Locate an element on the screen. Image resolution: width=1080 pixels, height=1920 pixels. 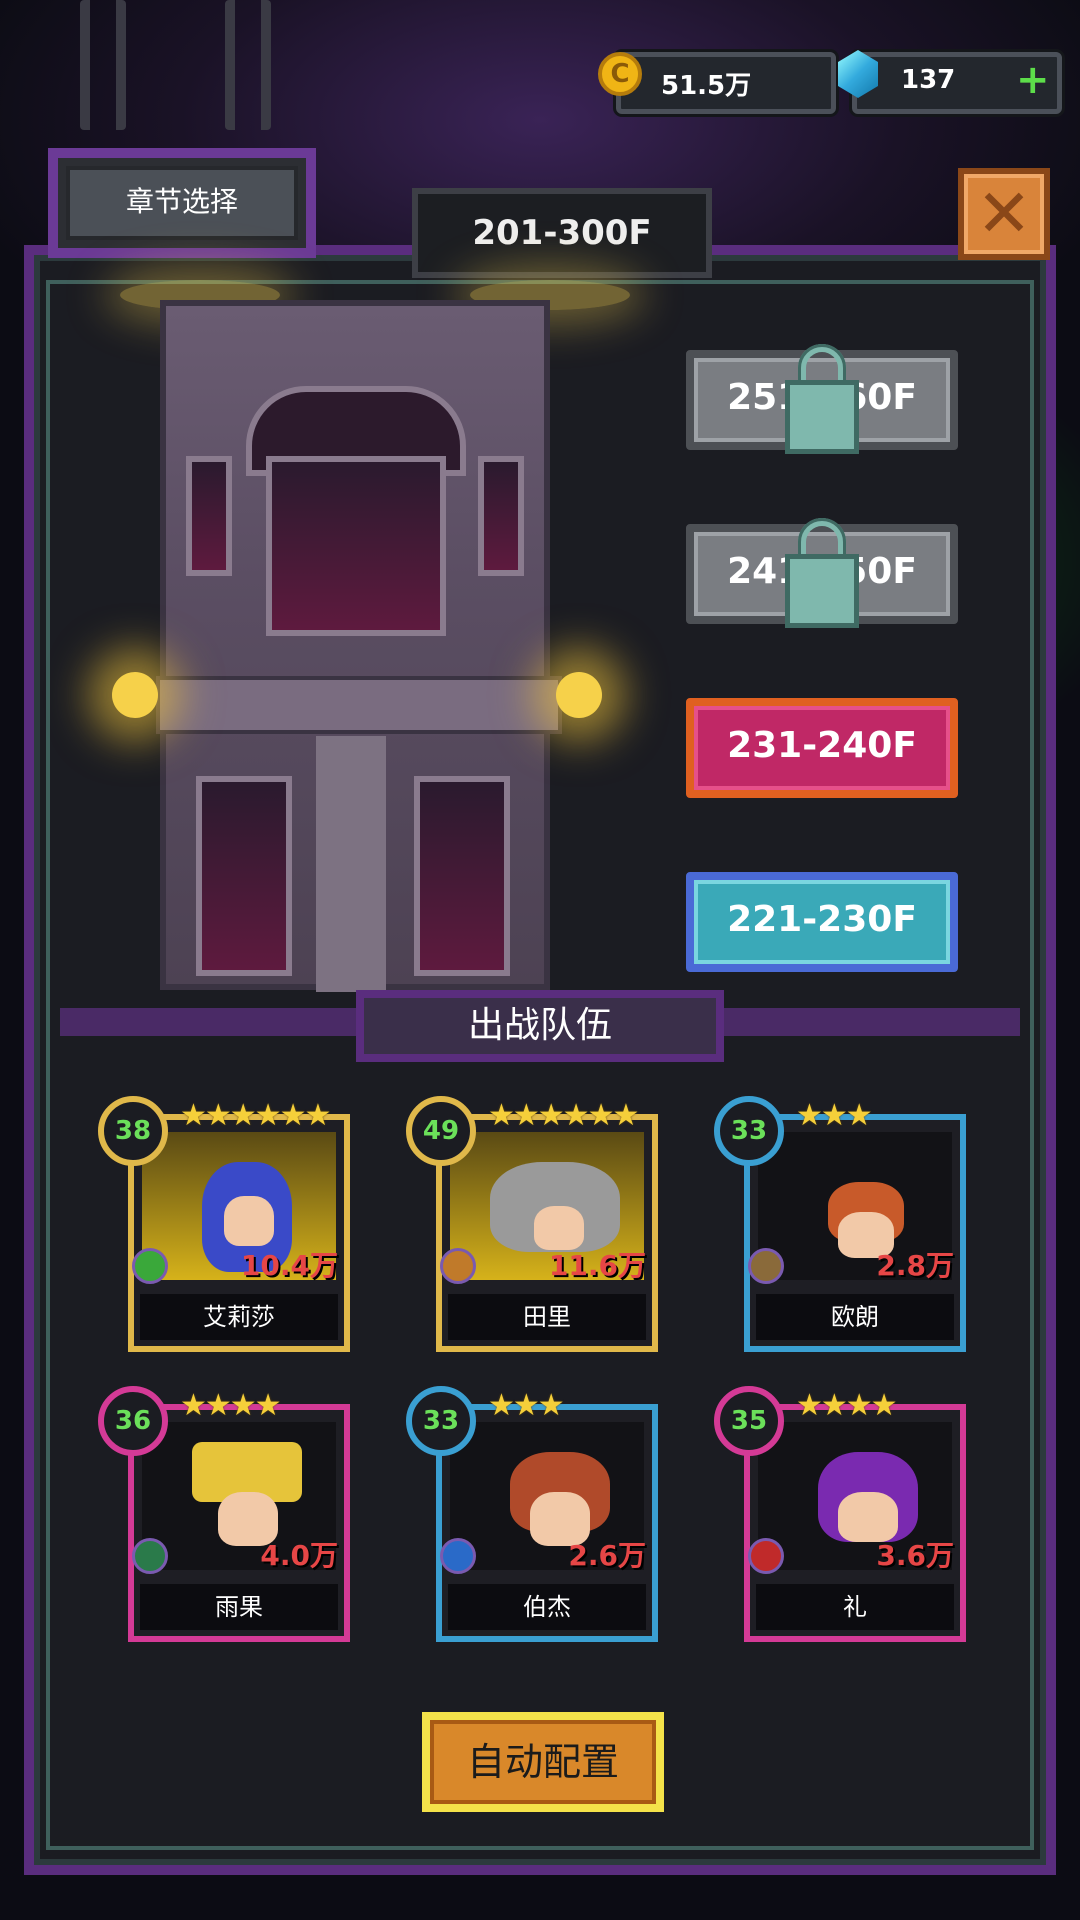
chapter-select-label: 章节选择 is located at coordinates (182, 203).